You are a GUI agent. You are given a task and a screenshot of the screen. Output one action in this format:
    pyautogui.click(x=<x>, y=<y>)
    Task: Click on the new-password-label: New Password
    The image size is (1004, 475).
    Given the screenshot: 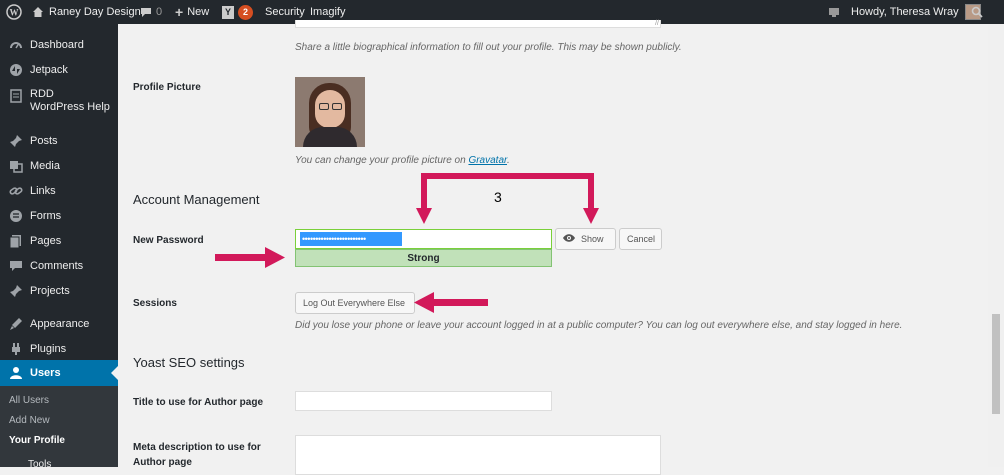 What is the action you would take?
    pyautogui.click(x=168, y=240)
    